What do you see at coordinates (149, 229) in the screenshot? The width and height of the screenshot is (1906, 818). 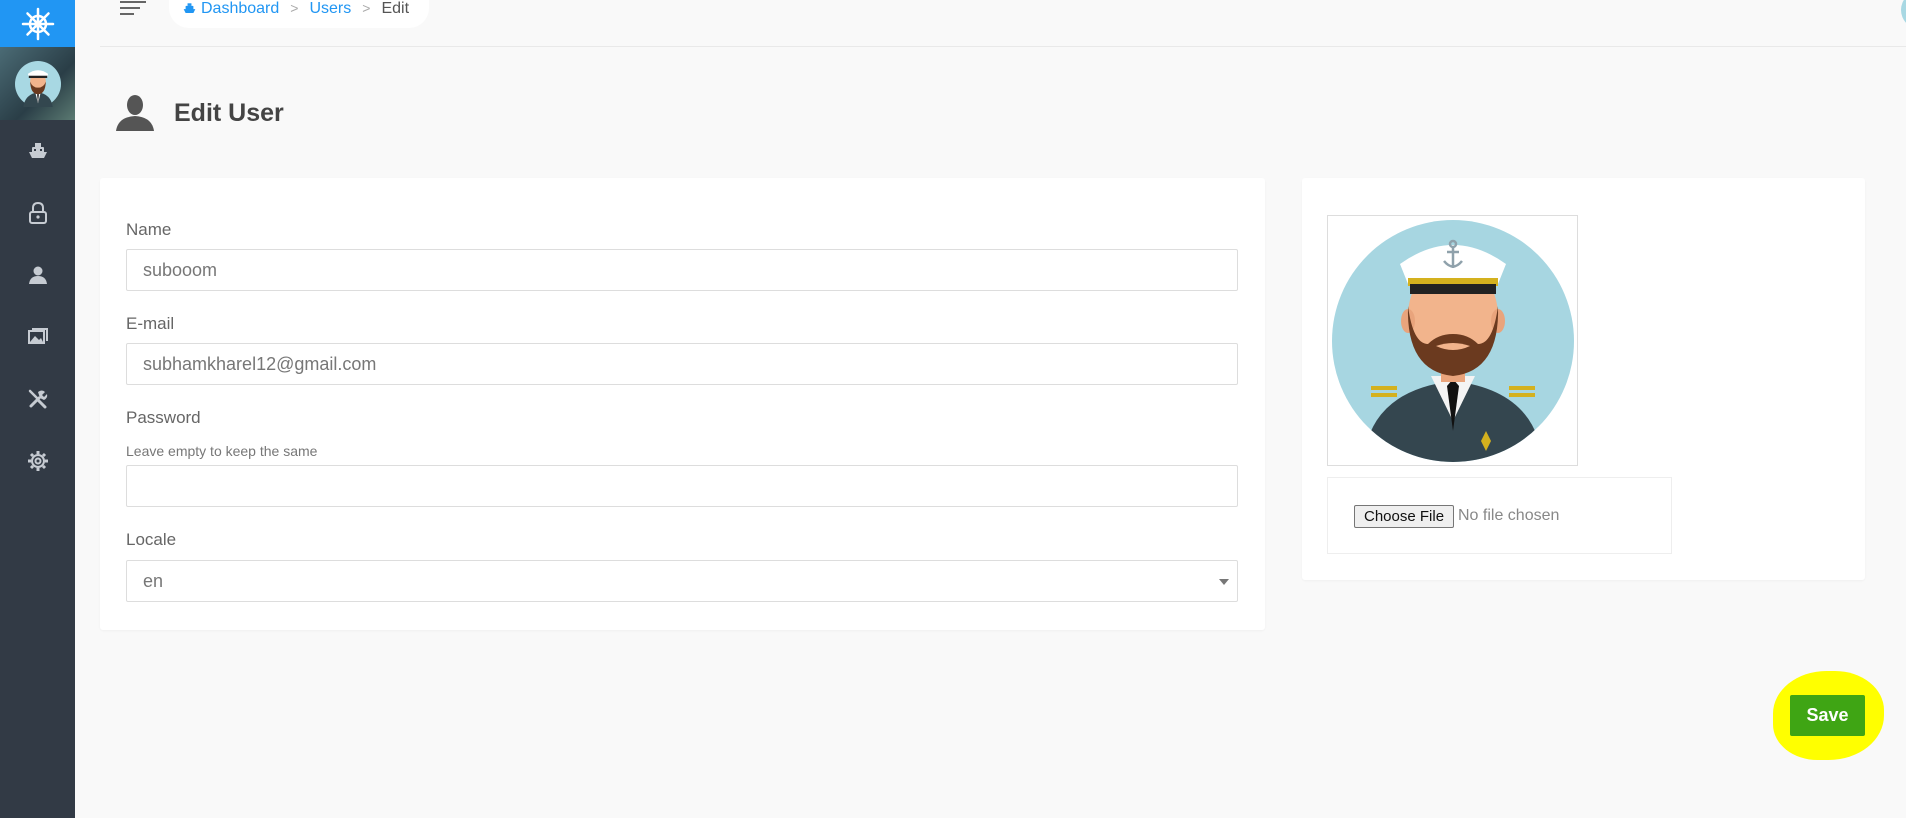 I see `name-label: Name` at bounding box center [149, 229].